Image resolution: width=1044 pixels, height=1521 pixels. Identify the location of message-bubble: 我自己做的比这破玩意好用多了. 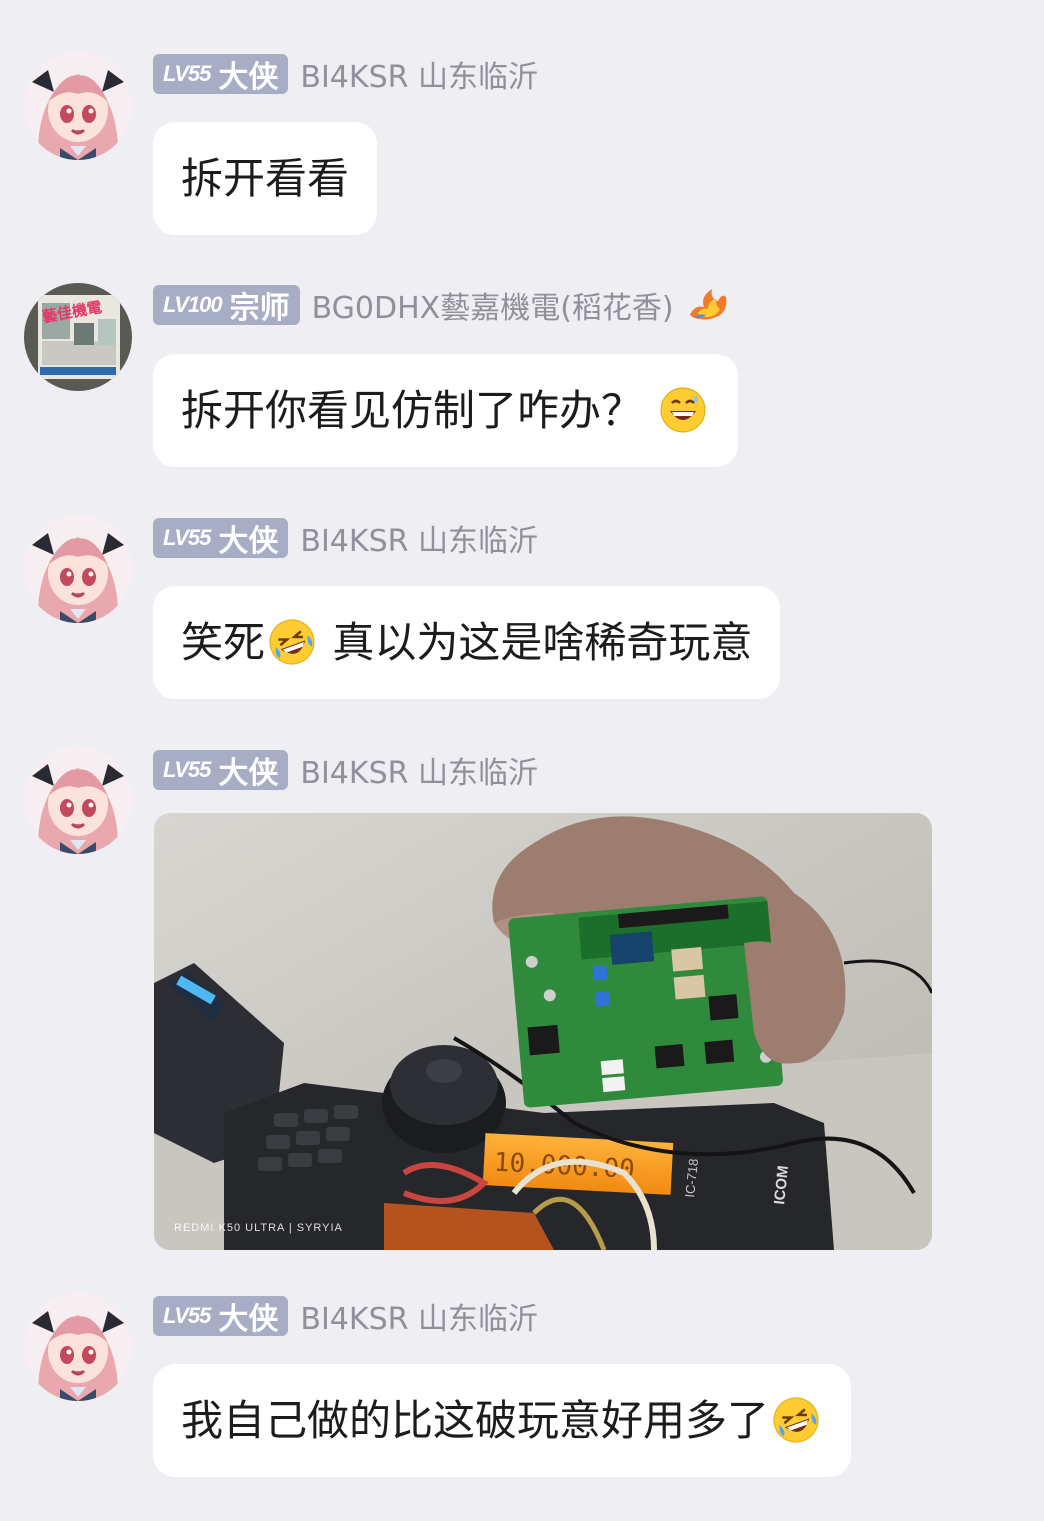
(502, 1420).